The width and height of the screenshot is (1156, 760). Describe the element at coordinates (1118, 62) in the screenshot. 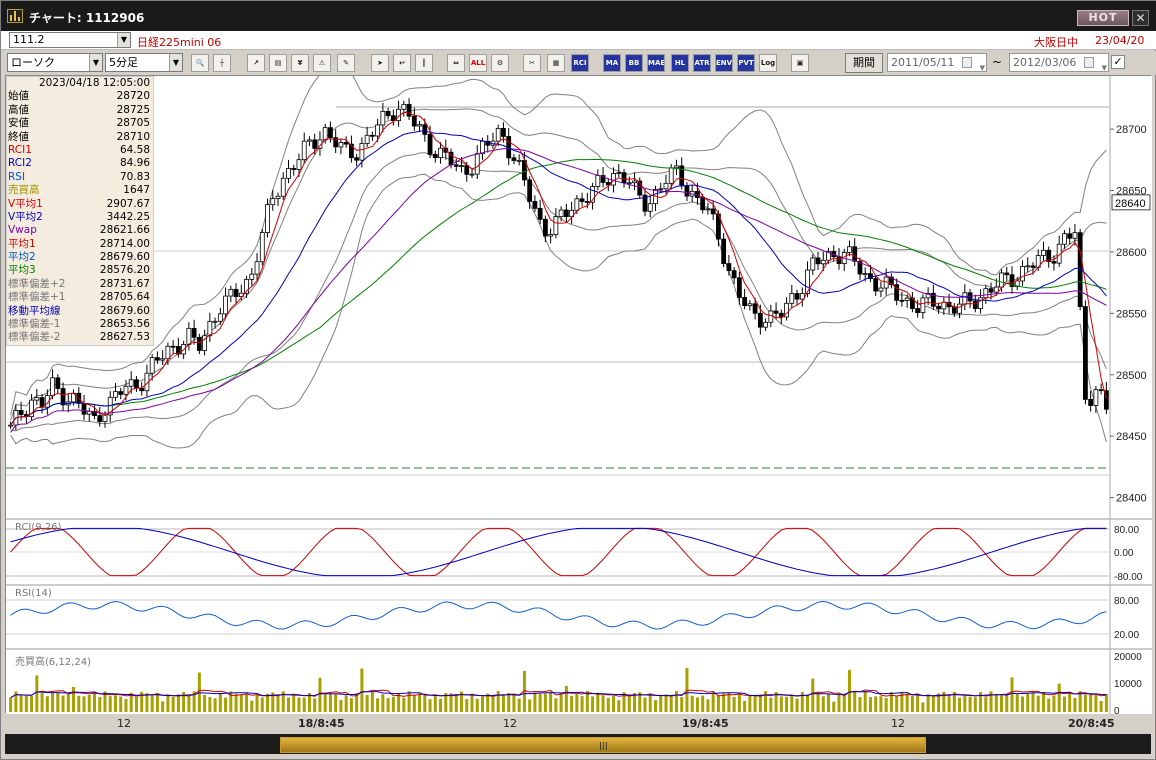

I see `period-checkbox: ✓` at that location.